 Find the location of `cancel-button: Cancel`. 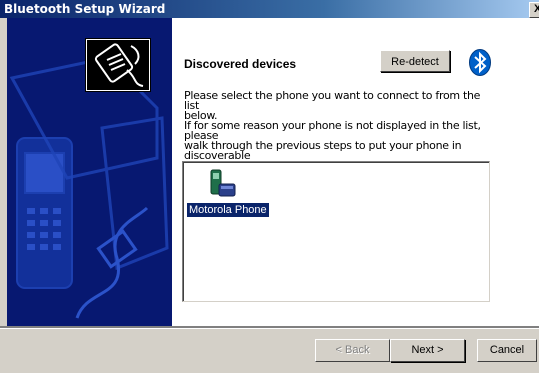

cancel-button: Cancel is located at coordinates (507, 350).